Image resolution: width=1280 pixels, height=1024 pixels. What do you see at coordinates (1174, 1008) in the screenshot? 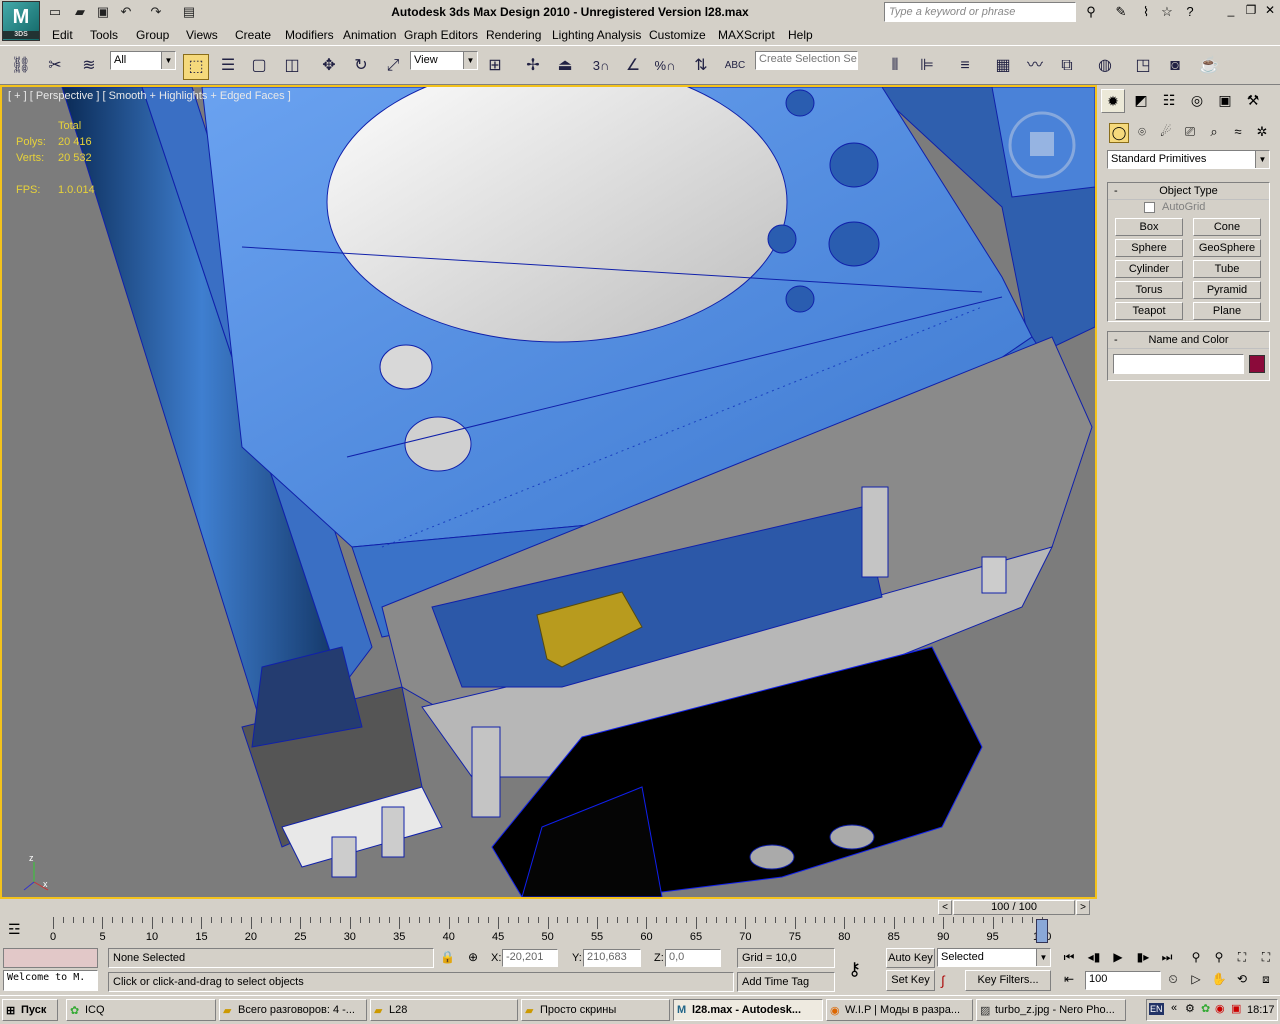
I see `tray-expand-icon: «` at bounding box center [1174, 1008].